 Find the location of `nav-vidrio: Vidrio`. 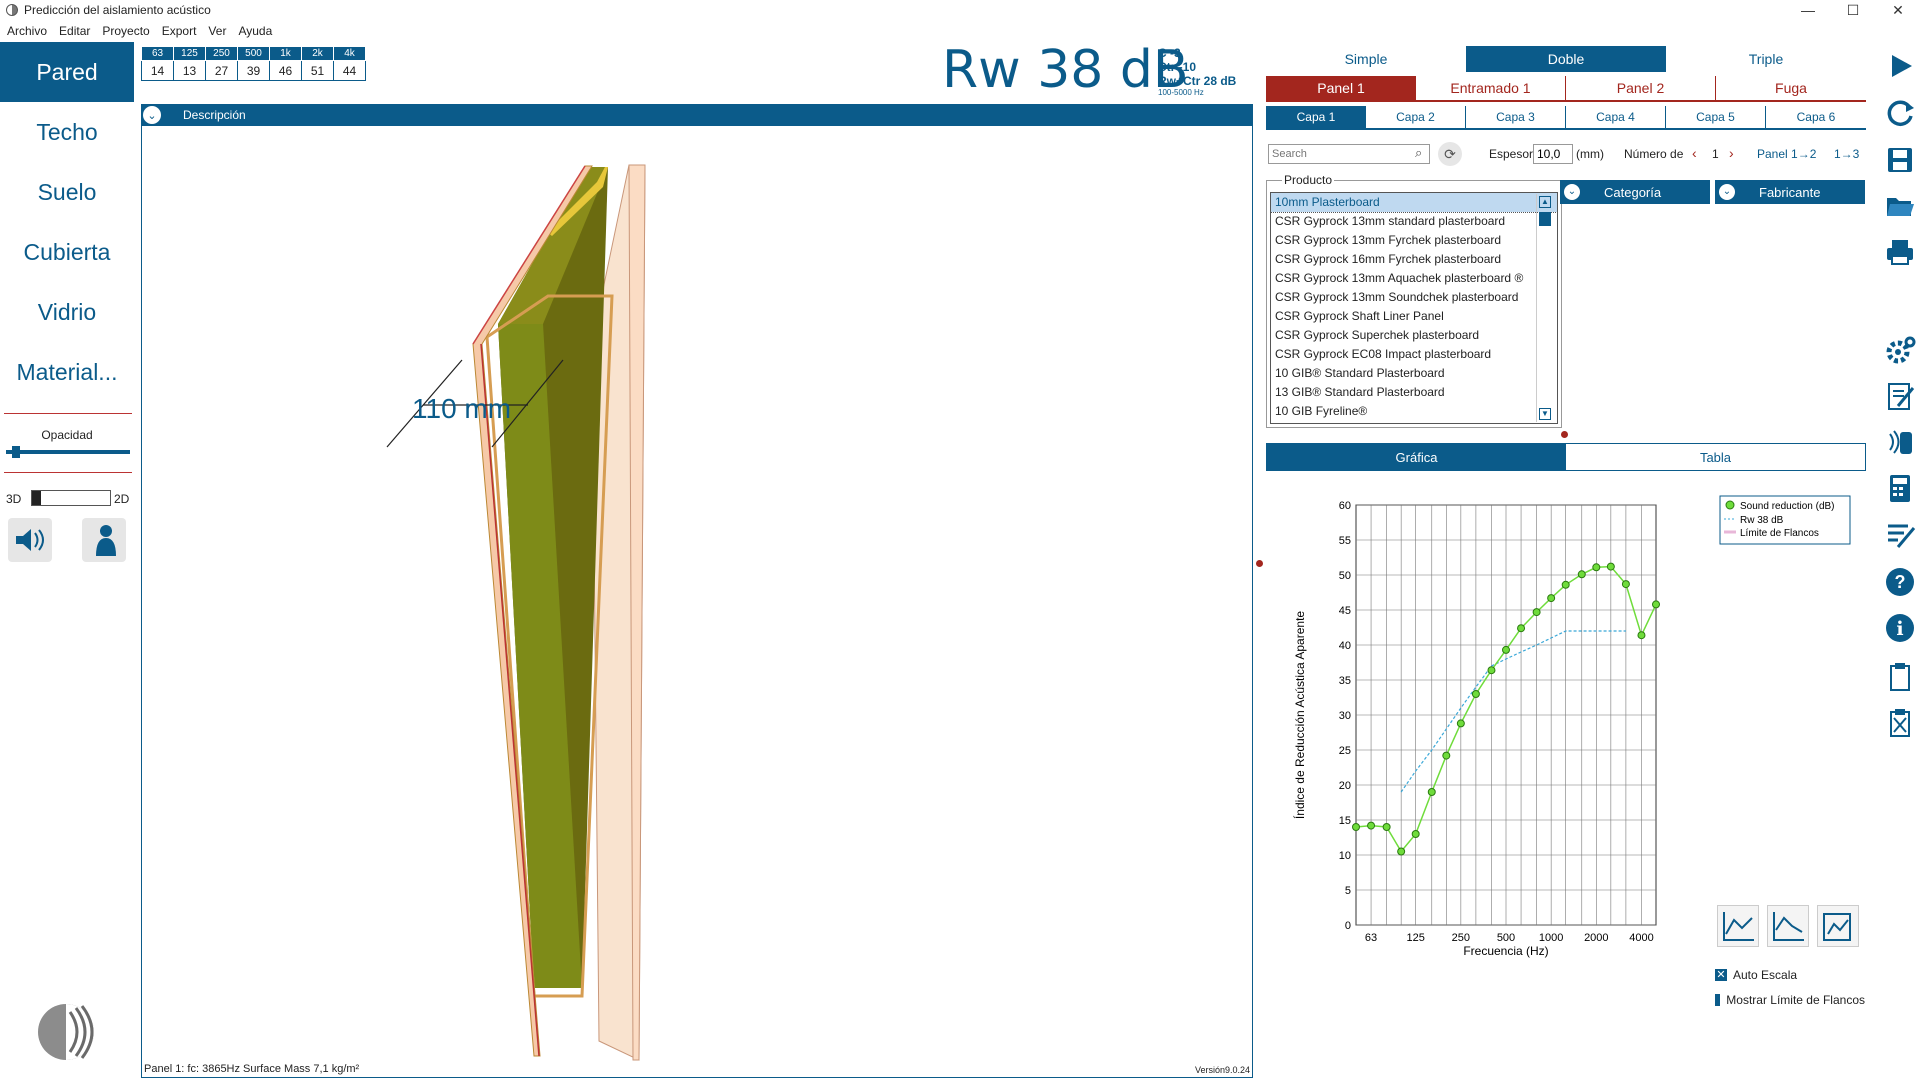

nav-vidrio: Vidrio is located at coordinates (67, 312).